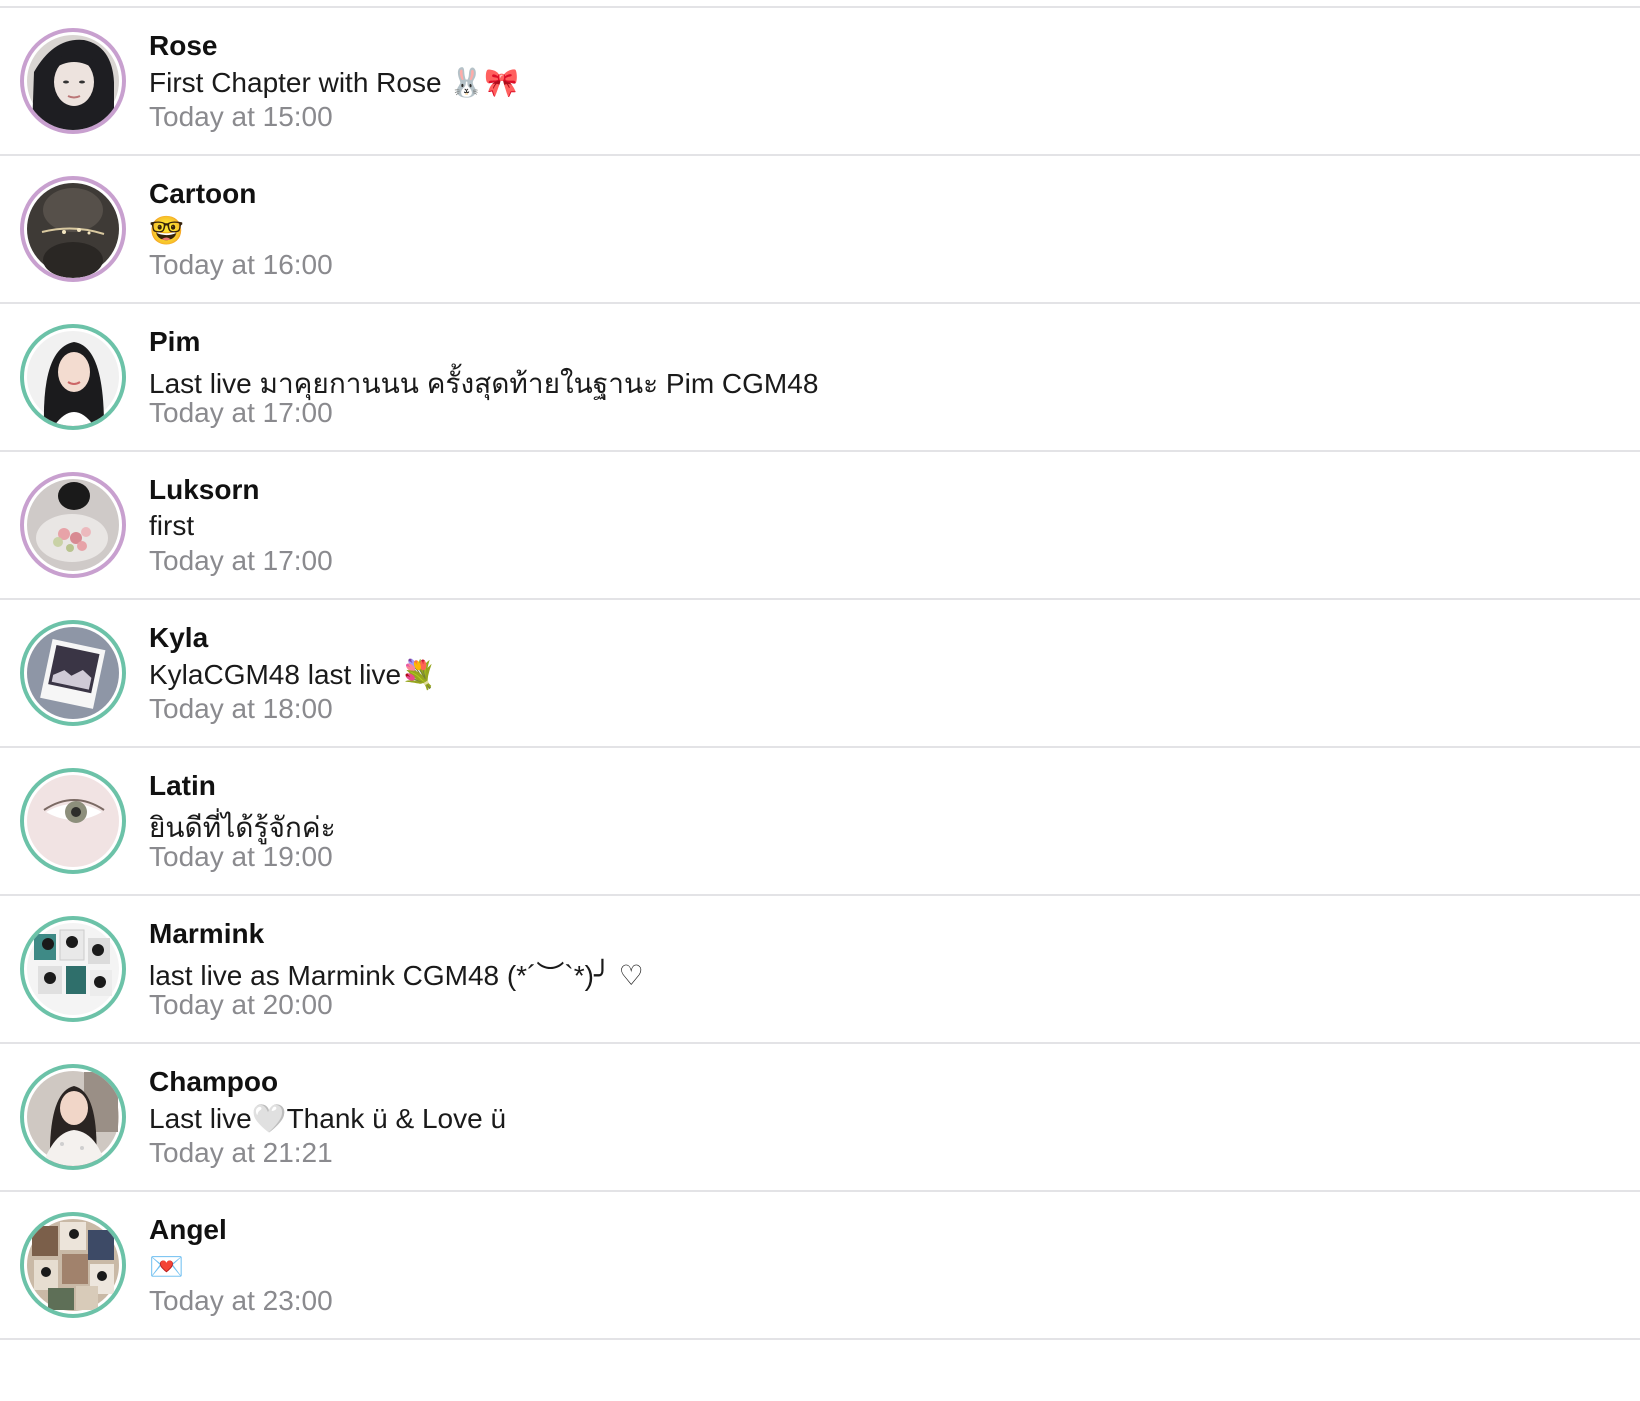 Image resolution: width=1640 pixels, height=1401 pixels. What do you see at coordinates (179, 637) in the screenshot?
I see `performer-name: Kyla` at bounding box center [179, 637].